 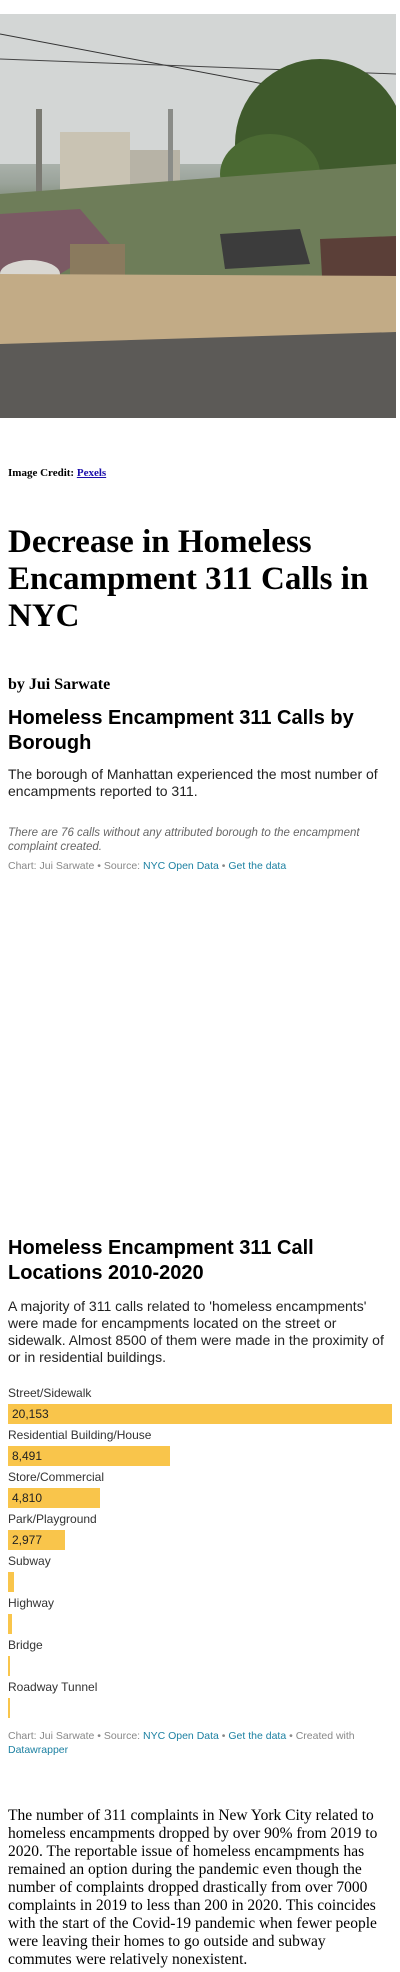 I want to click on bar-track: 4,810, so click(x=200, y=1498).